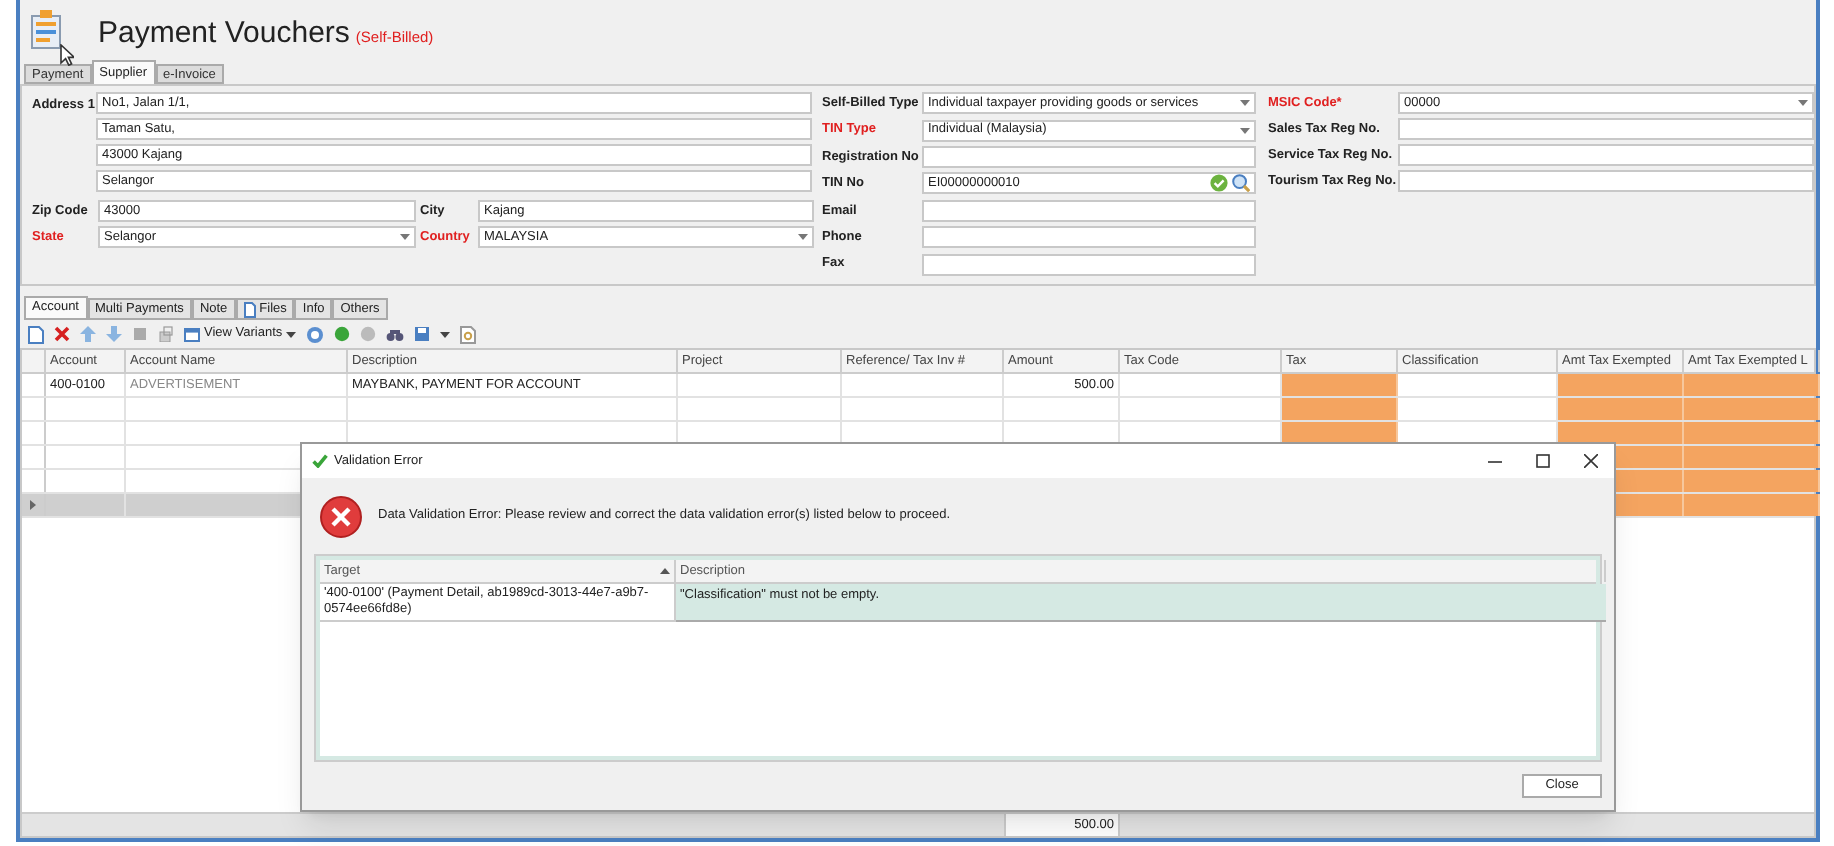 Image resolution: width=1834 pixels, height=846 pixels. What do you see at coordinates (62, 334) in the screenshot?
I see `delete-icon` at bounding box center [62, 334].